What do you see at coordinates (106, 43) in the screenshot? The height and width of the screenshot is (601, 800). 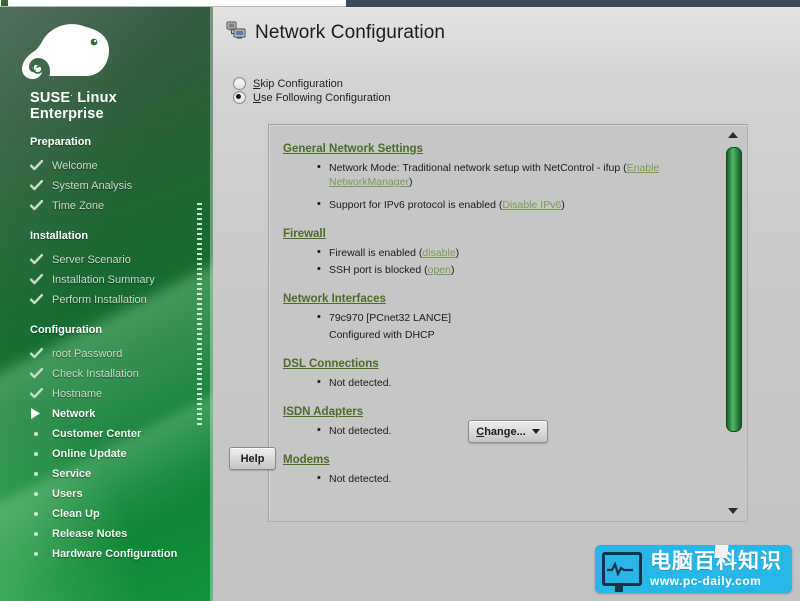 I see `suse-chameleon-logo` at bounding box center [106, 43].